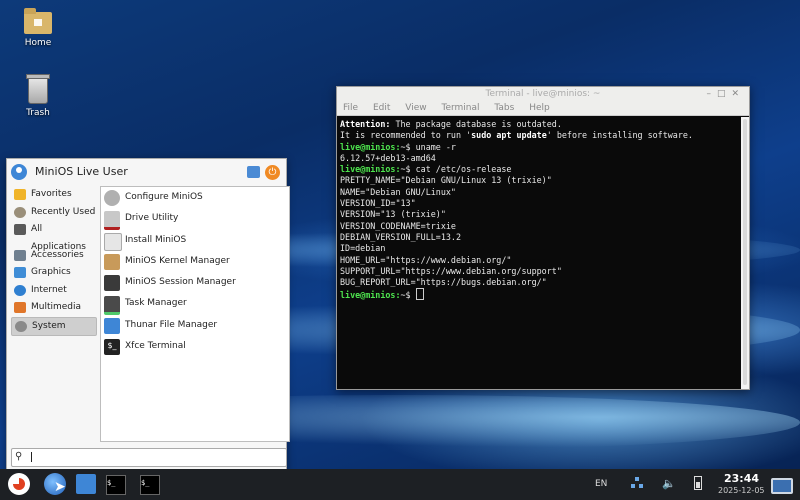  I want to click on terminal-titlebar: Terminal - live@minios: ~ –□✕, so click(543, 94).